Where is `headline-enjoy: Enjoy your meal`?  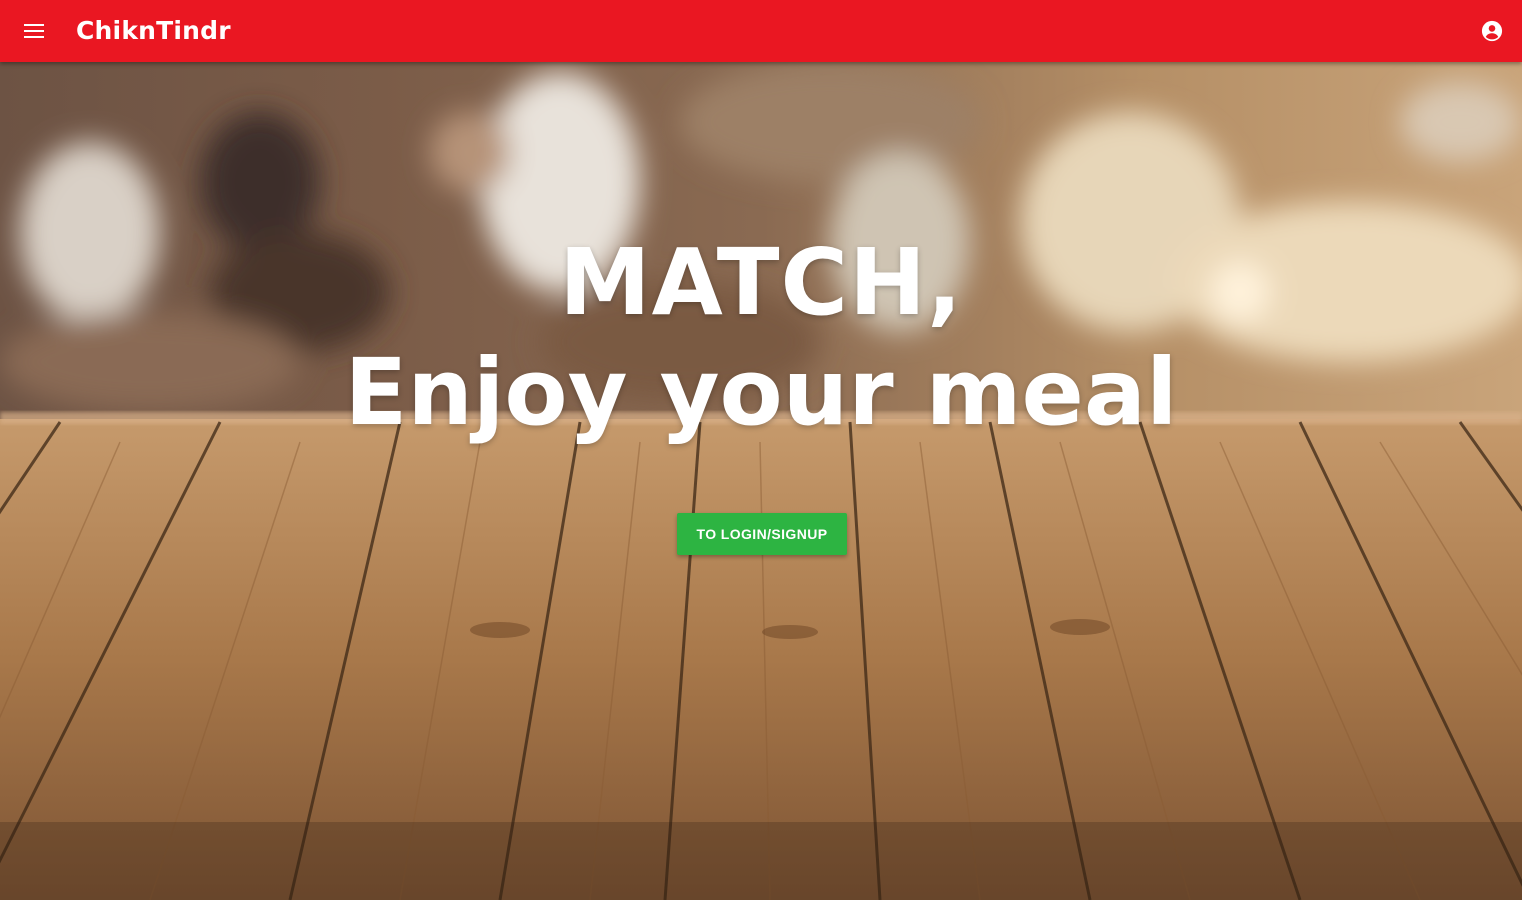
headline-enjoy: Enjoy your meal is located at coordinates (761, 392).